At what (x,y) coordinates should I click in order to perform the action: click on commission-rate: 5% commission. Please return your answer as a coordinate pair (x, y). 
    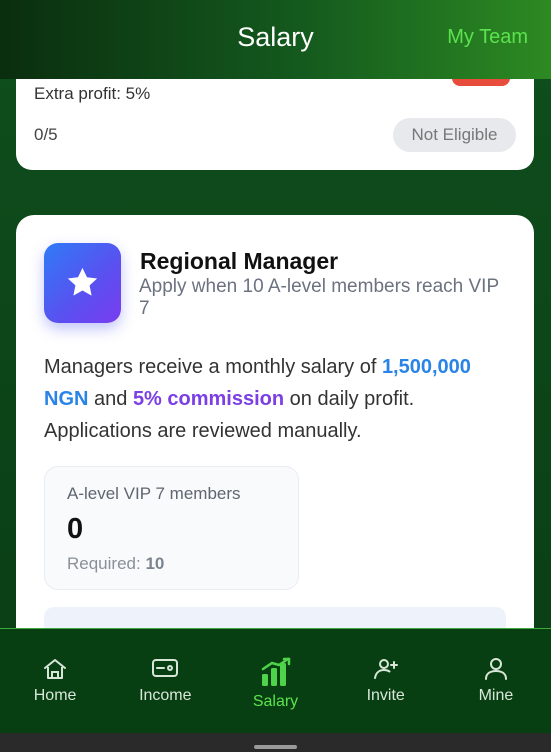
    Looking at the image, I should click on (208, 399).